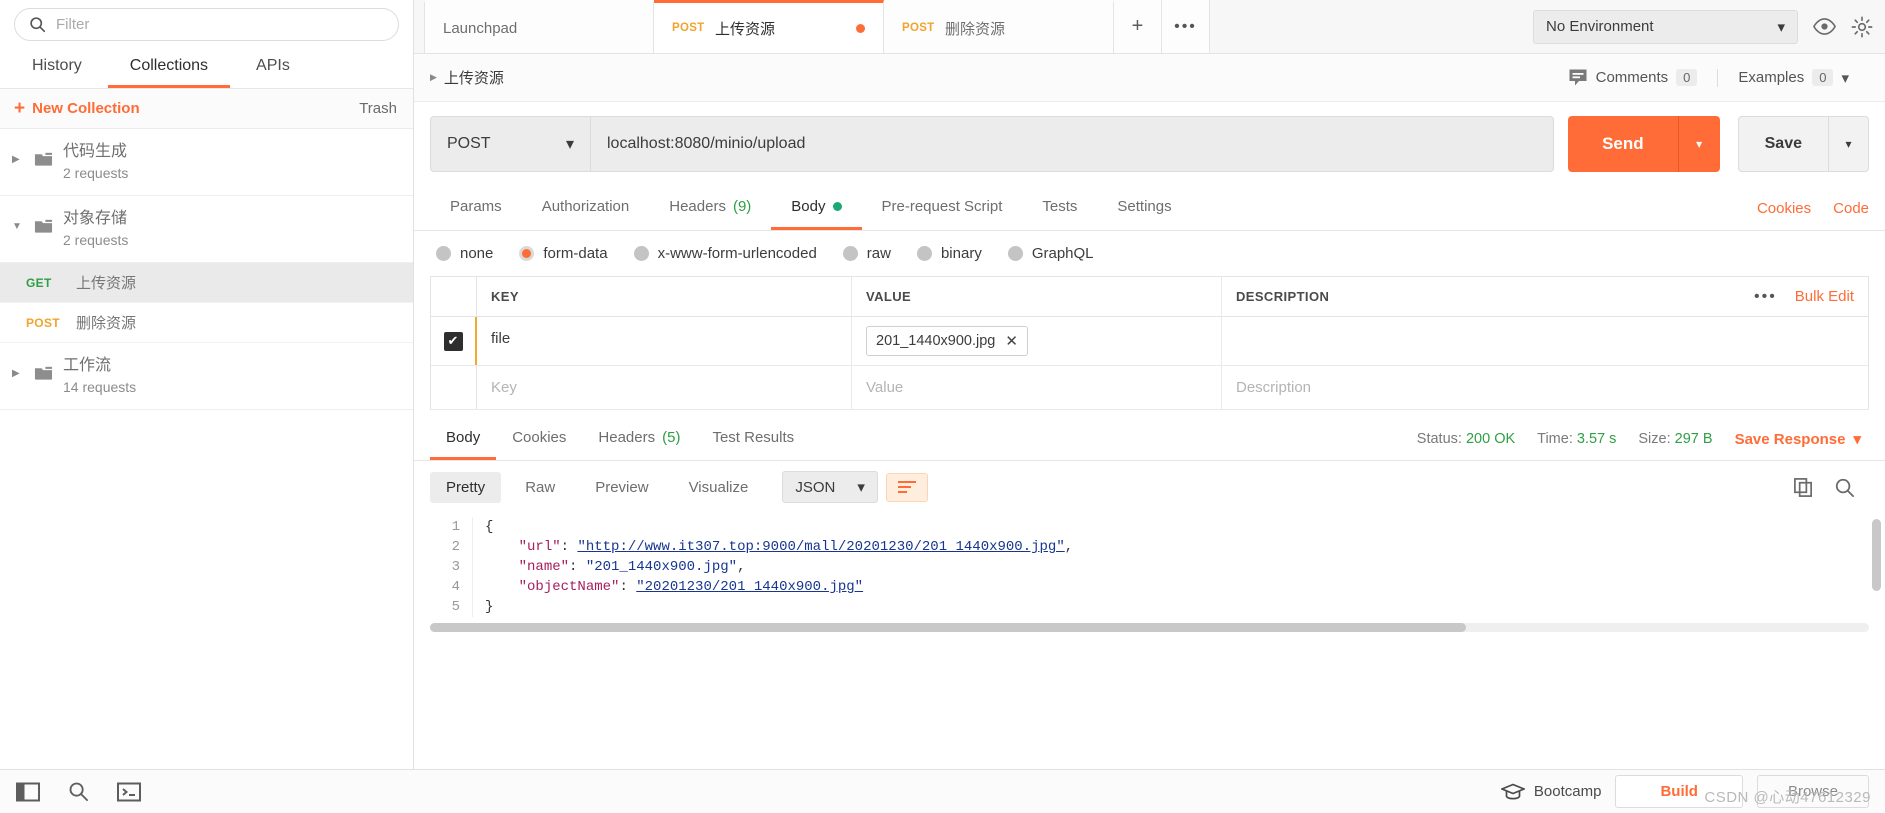  What do you see at coordinates (906, 487) in the screenshot?
I see `word-wrap-button` at bounding box center [906, 487].